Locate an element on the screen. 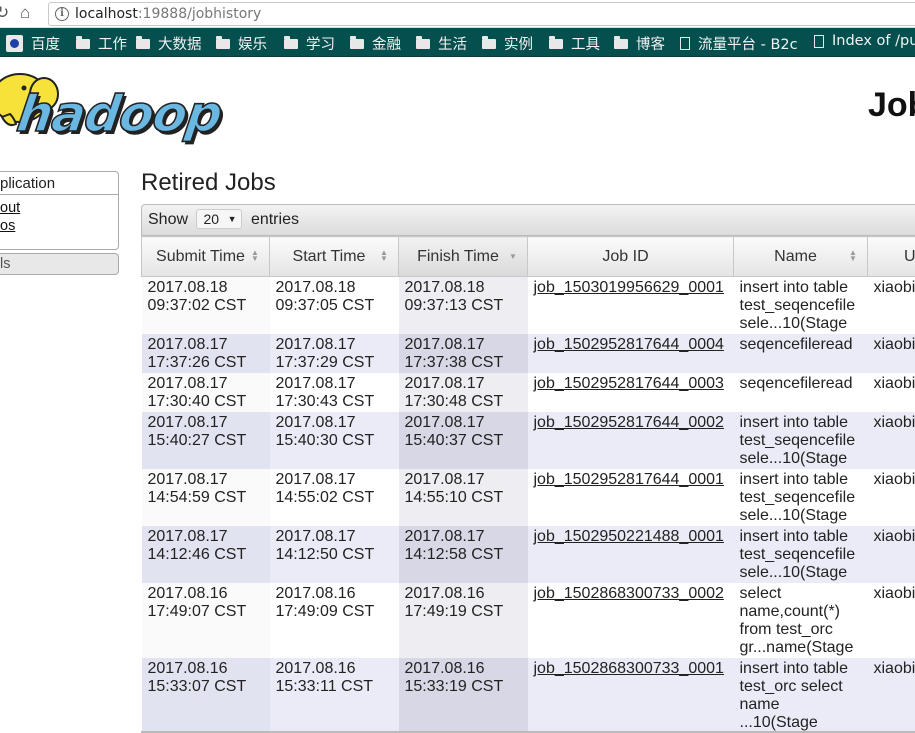 Image resolution: width=915 pixels, height=733 pixels. job-id-link: job_1502868300733_0002 is located at coordinates (629, 593).